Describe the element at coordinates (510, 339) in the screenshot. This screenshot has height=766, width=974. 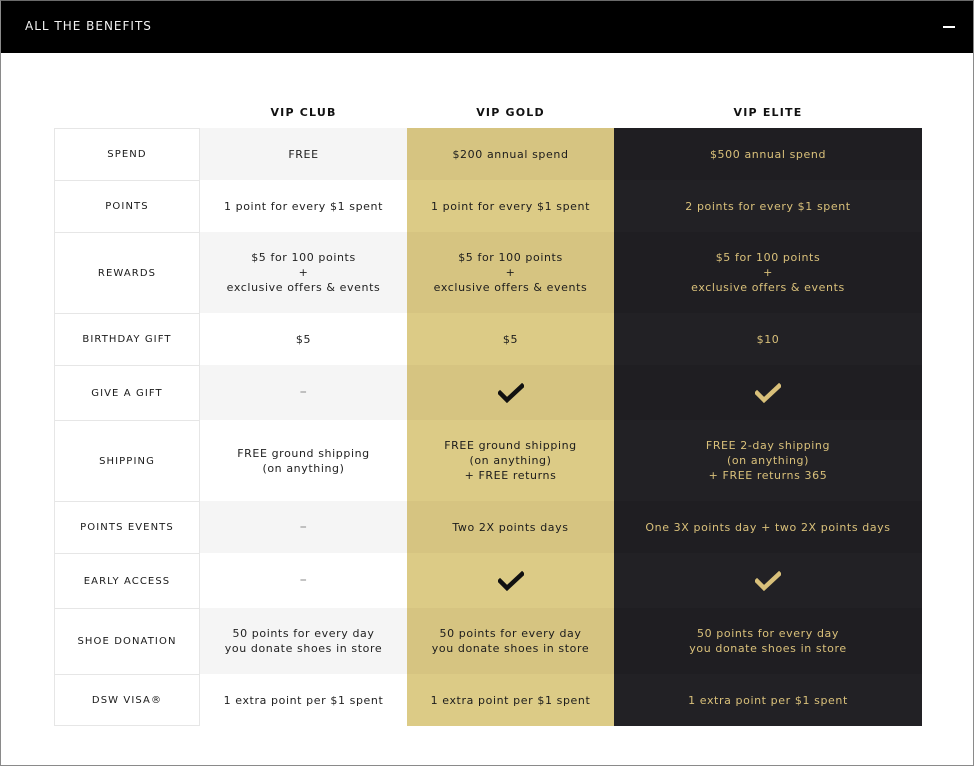
I see `gold-cell: $5` at that location.